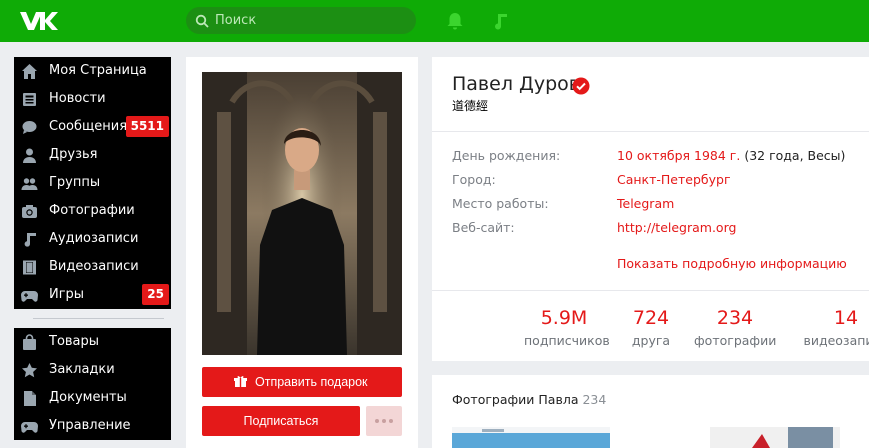  What do you see at coordinates (98, 318) in the screenshot?
I see `sidebar-divider` at bounding box center [98, 318].